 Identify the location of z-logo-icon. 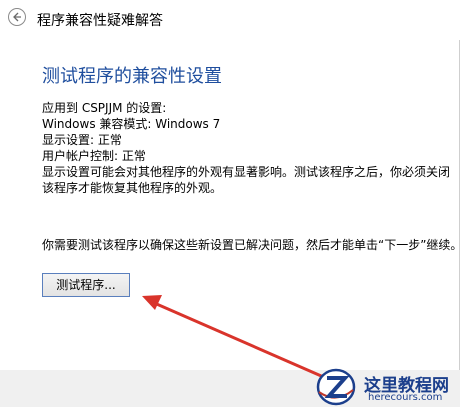
(336, 387).